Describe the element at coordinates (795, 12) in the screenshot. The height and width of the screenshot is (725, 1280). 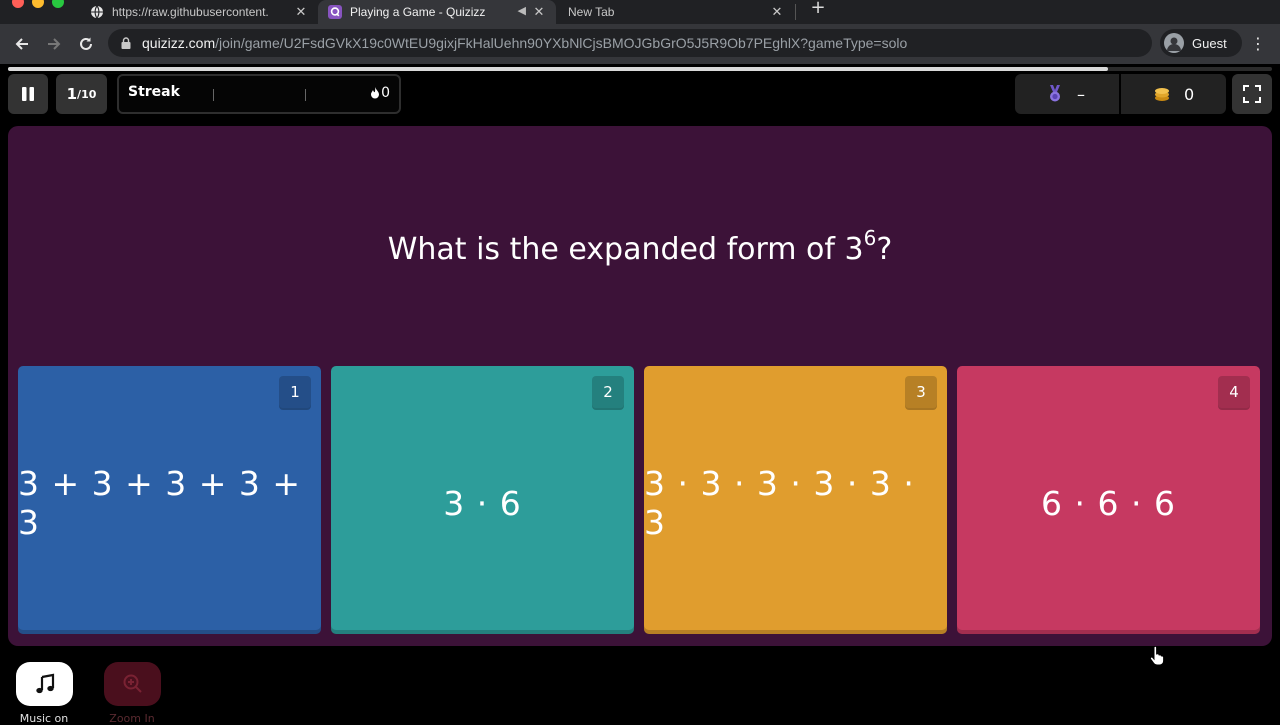
I see `tab-divider` at that location.